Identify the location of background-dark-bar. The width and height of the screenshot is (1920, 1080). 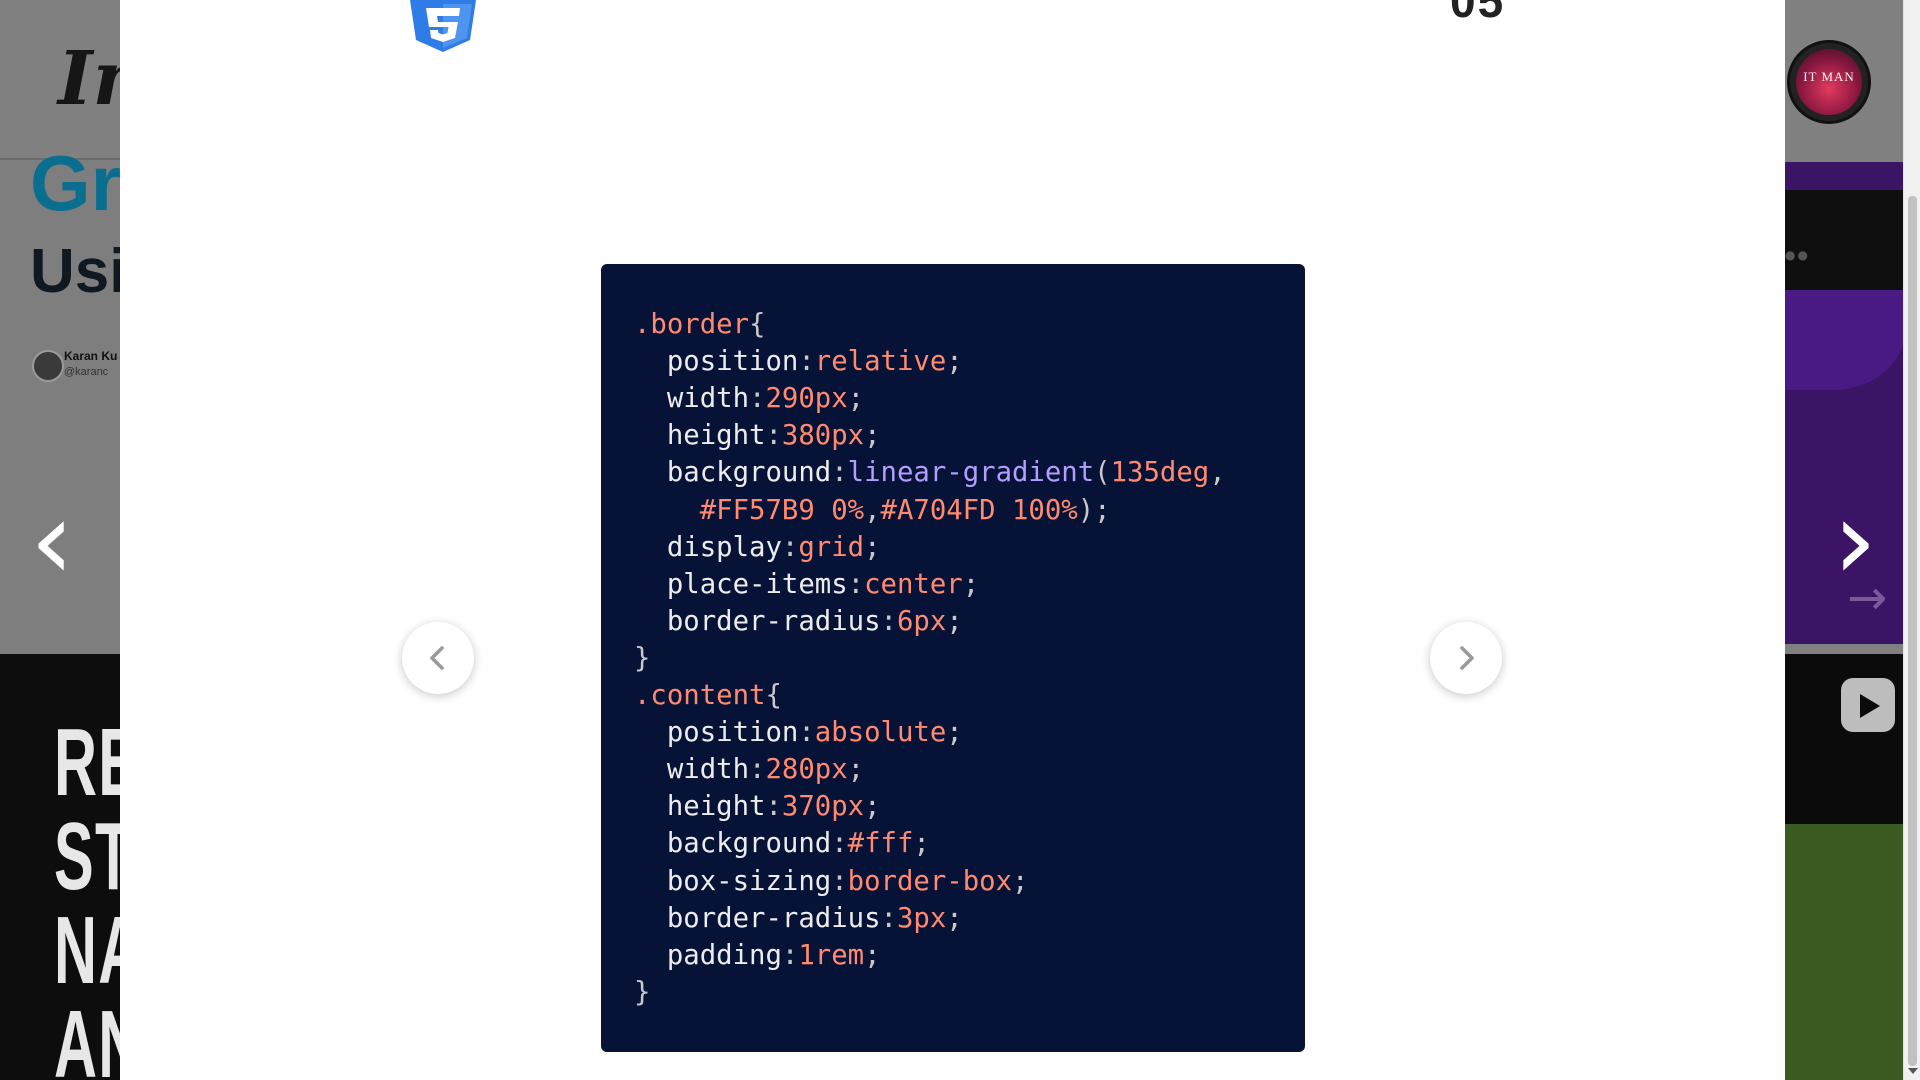
(1845, 240).